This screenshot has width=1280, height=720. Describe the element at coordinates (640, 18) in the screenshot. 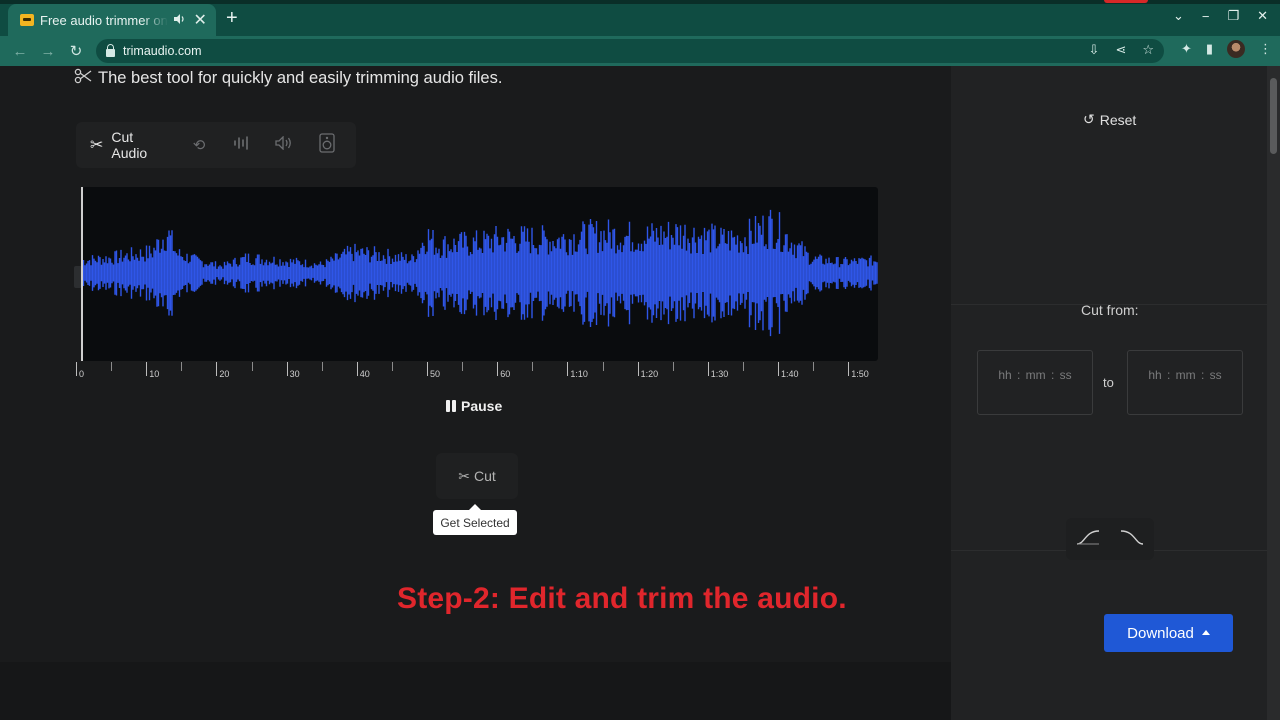

I see `browser-tabstrip: Free audio trimmer online ✕ + ⌄ − ❐ ✕` at that location.